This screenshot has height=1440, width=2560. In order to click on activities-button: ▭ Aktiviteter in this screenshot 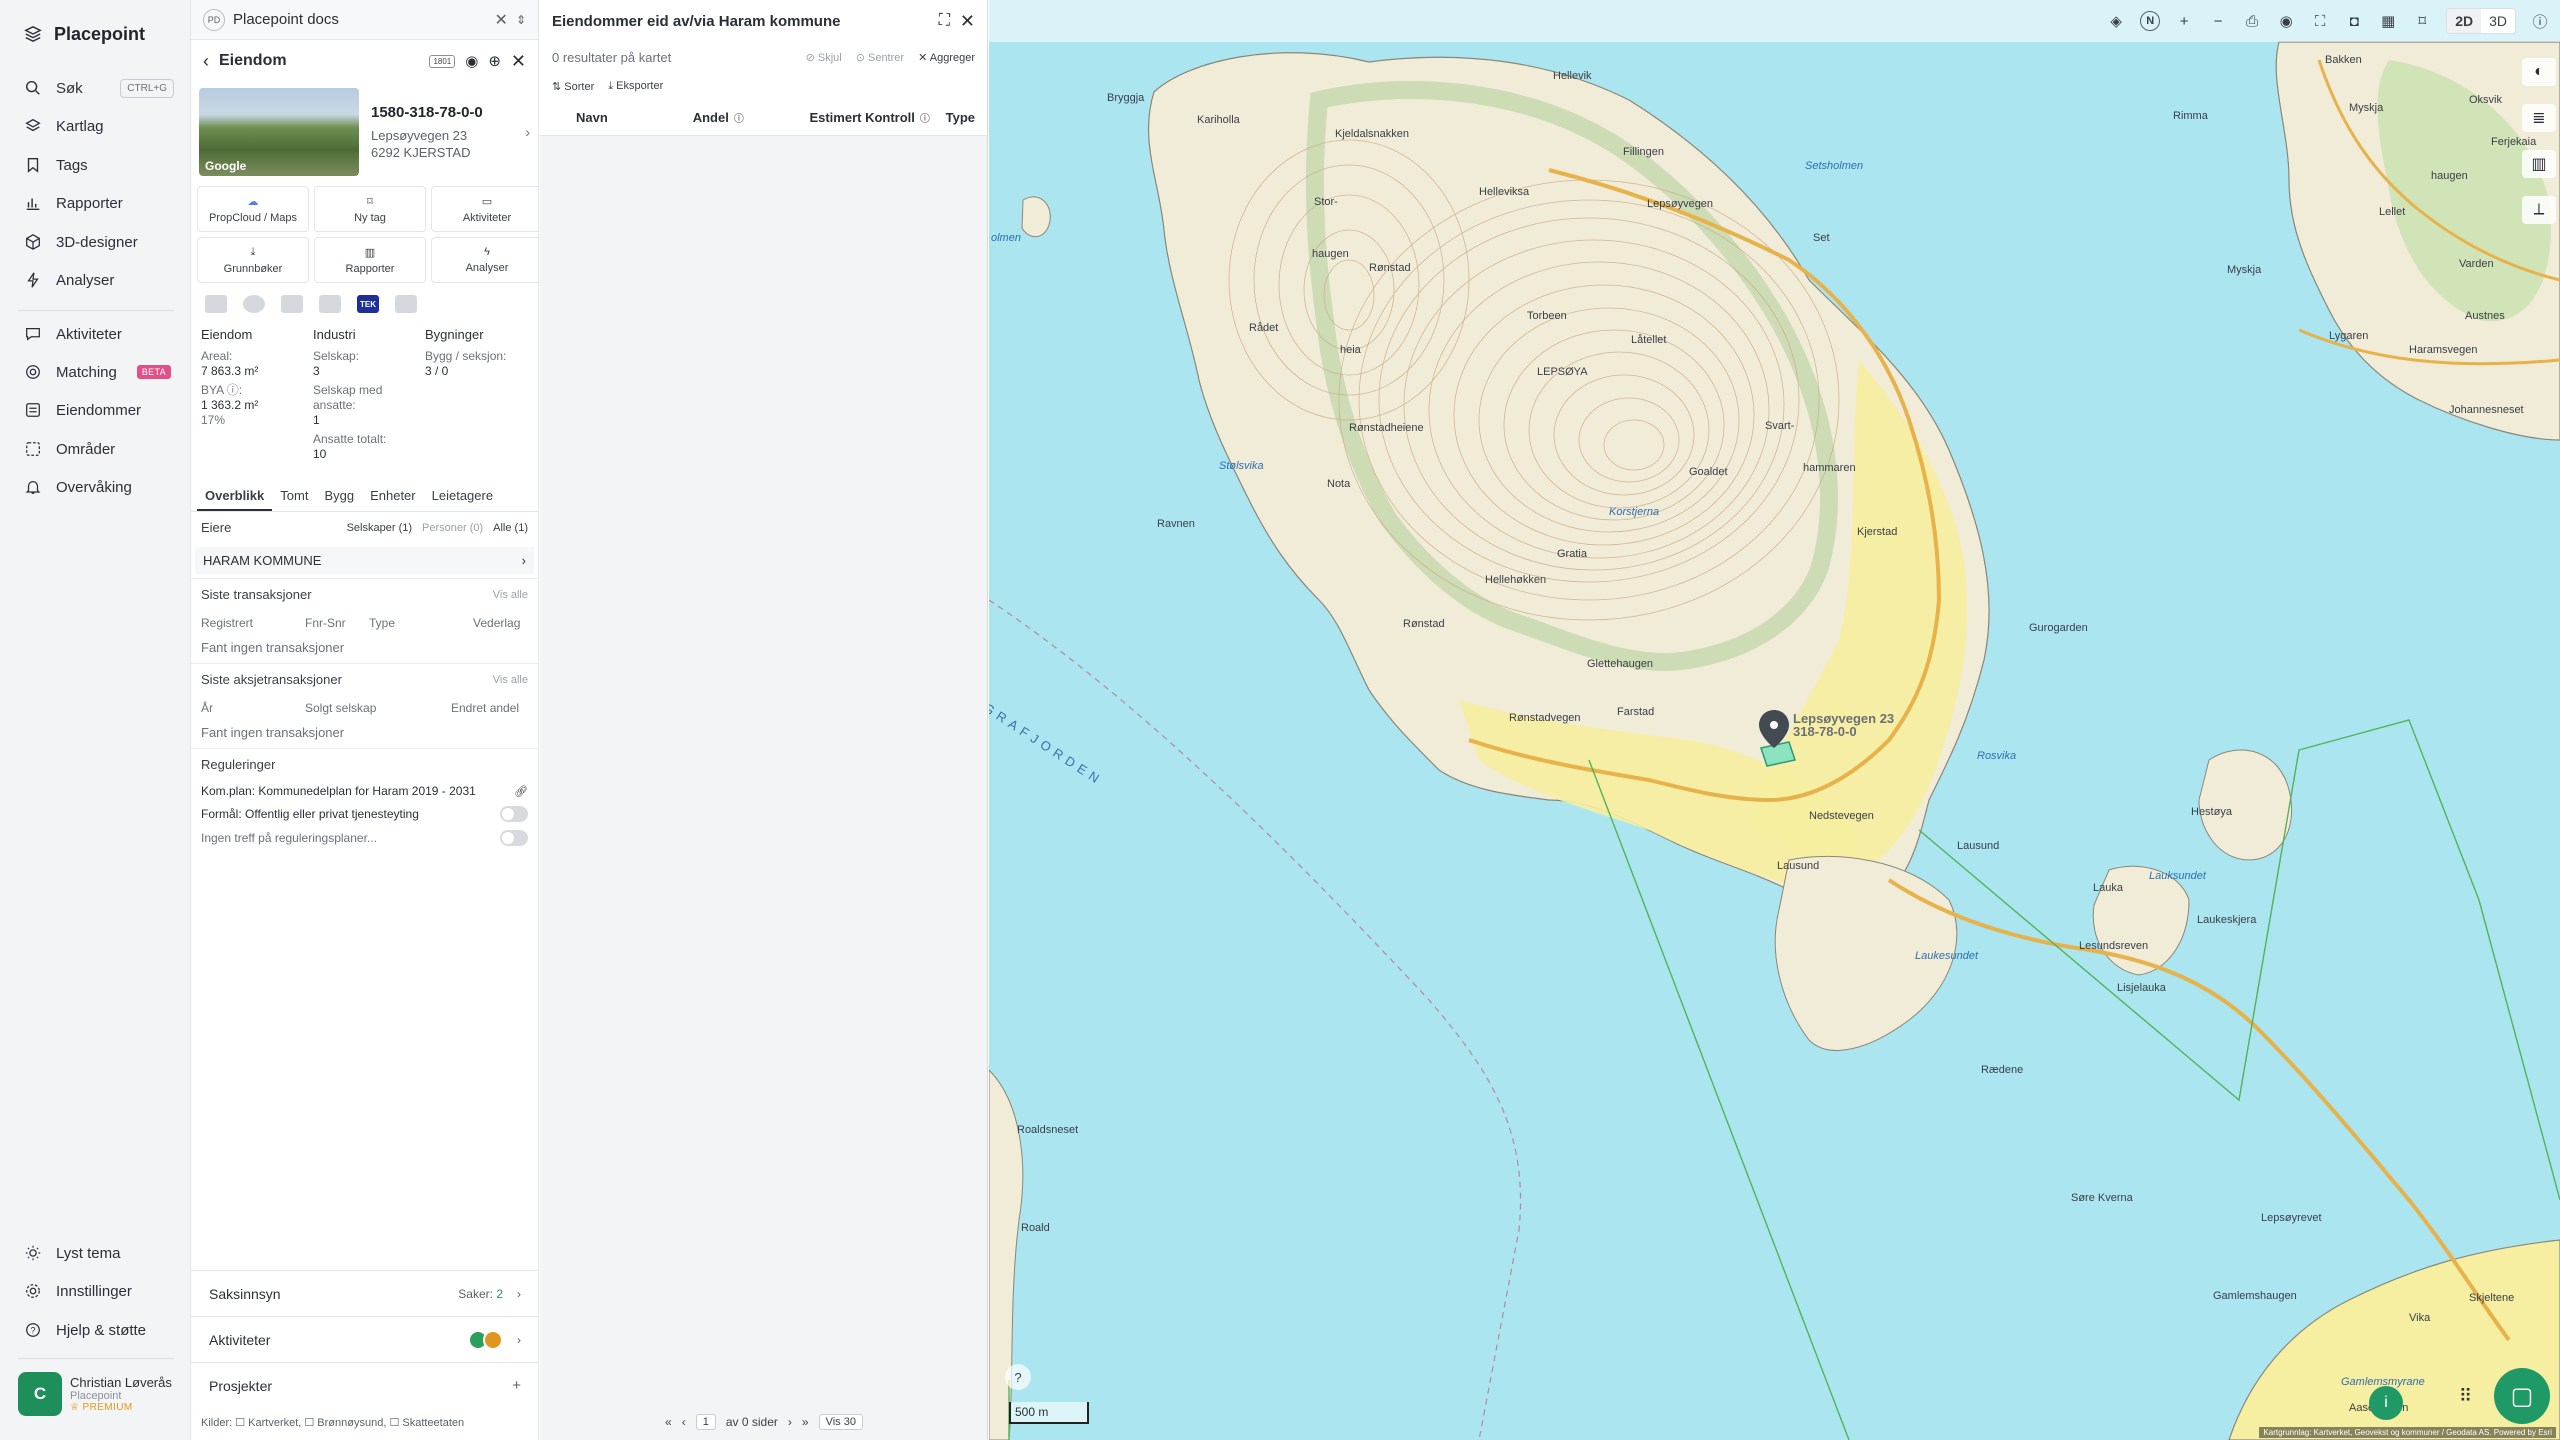, I will do `click(487, 209)`.